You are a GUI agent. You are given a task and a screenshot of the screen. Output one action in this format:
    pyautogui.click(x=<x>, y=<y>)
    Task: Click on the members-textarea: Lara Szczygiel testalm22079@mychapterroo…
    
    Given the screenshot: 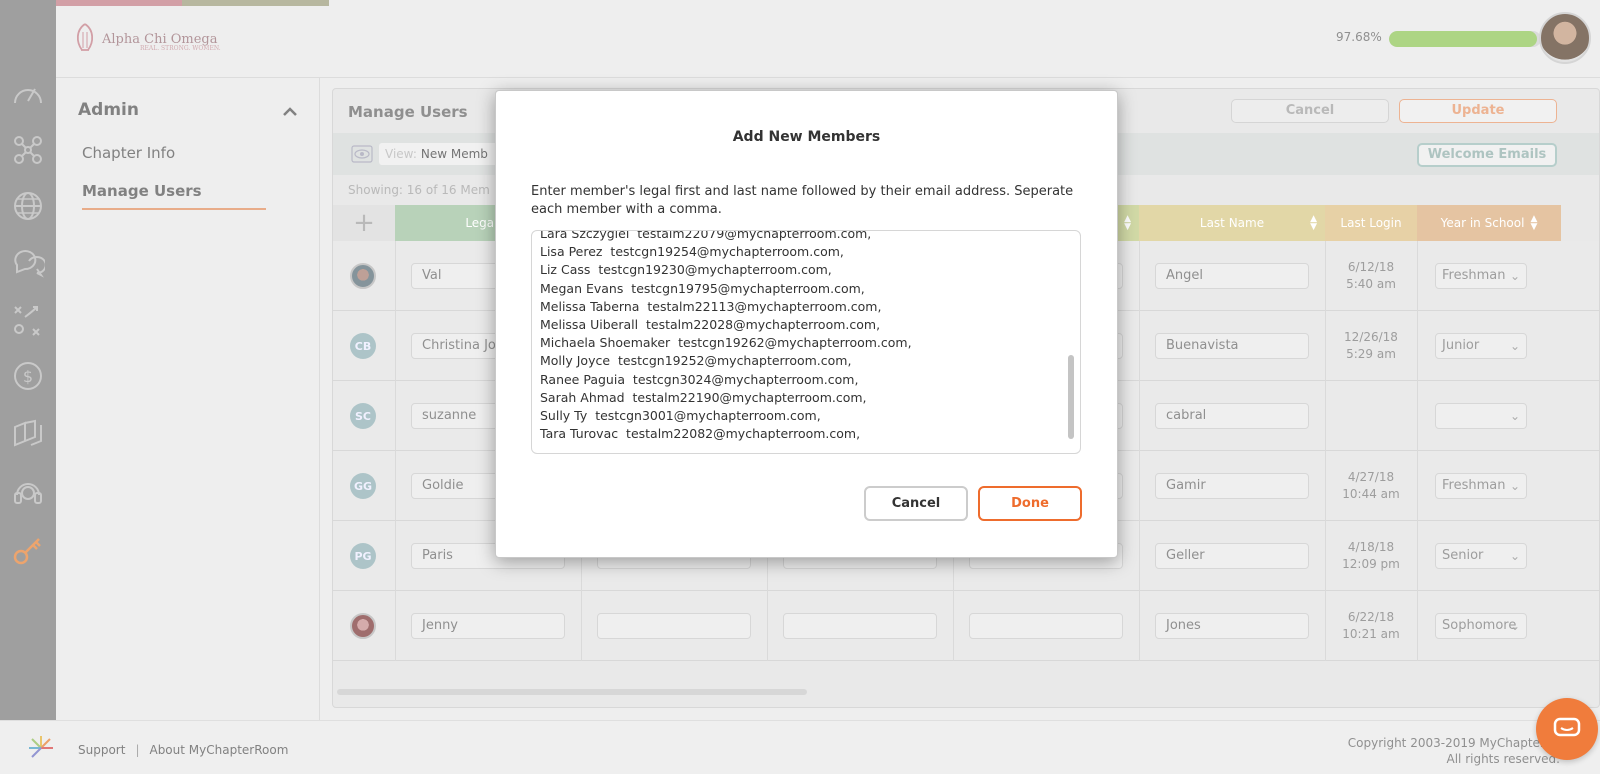 What is the action you would take?
    pyautogui.click(x=806, y=342)
    